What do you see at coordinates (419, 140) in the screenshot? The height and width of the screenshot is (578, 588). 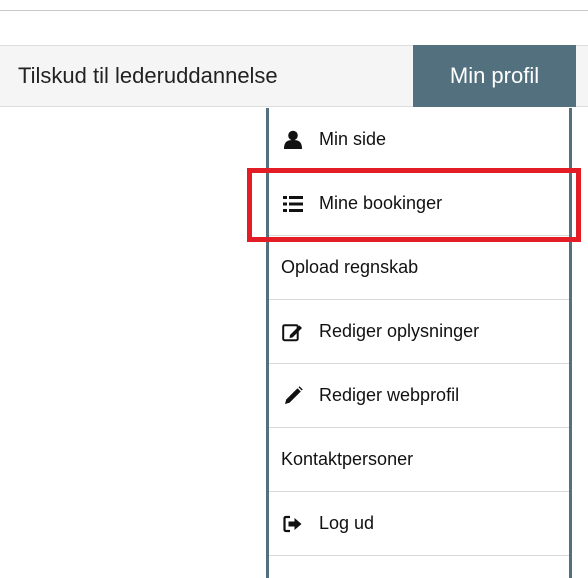 I see `menu-item-min-side: Min side` at bounding box center [419, 140].